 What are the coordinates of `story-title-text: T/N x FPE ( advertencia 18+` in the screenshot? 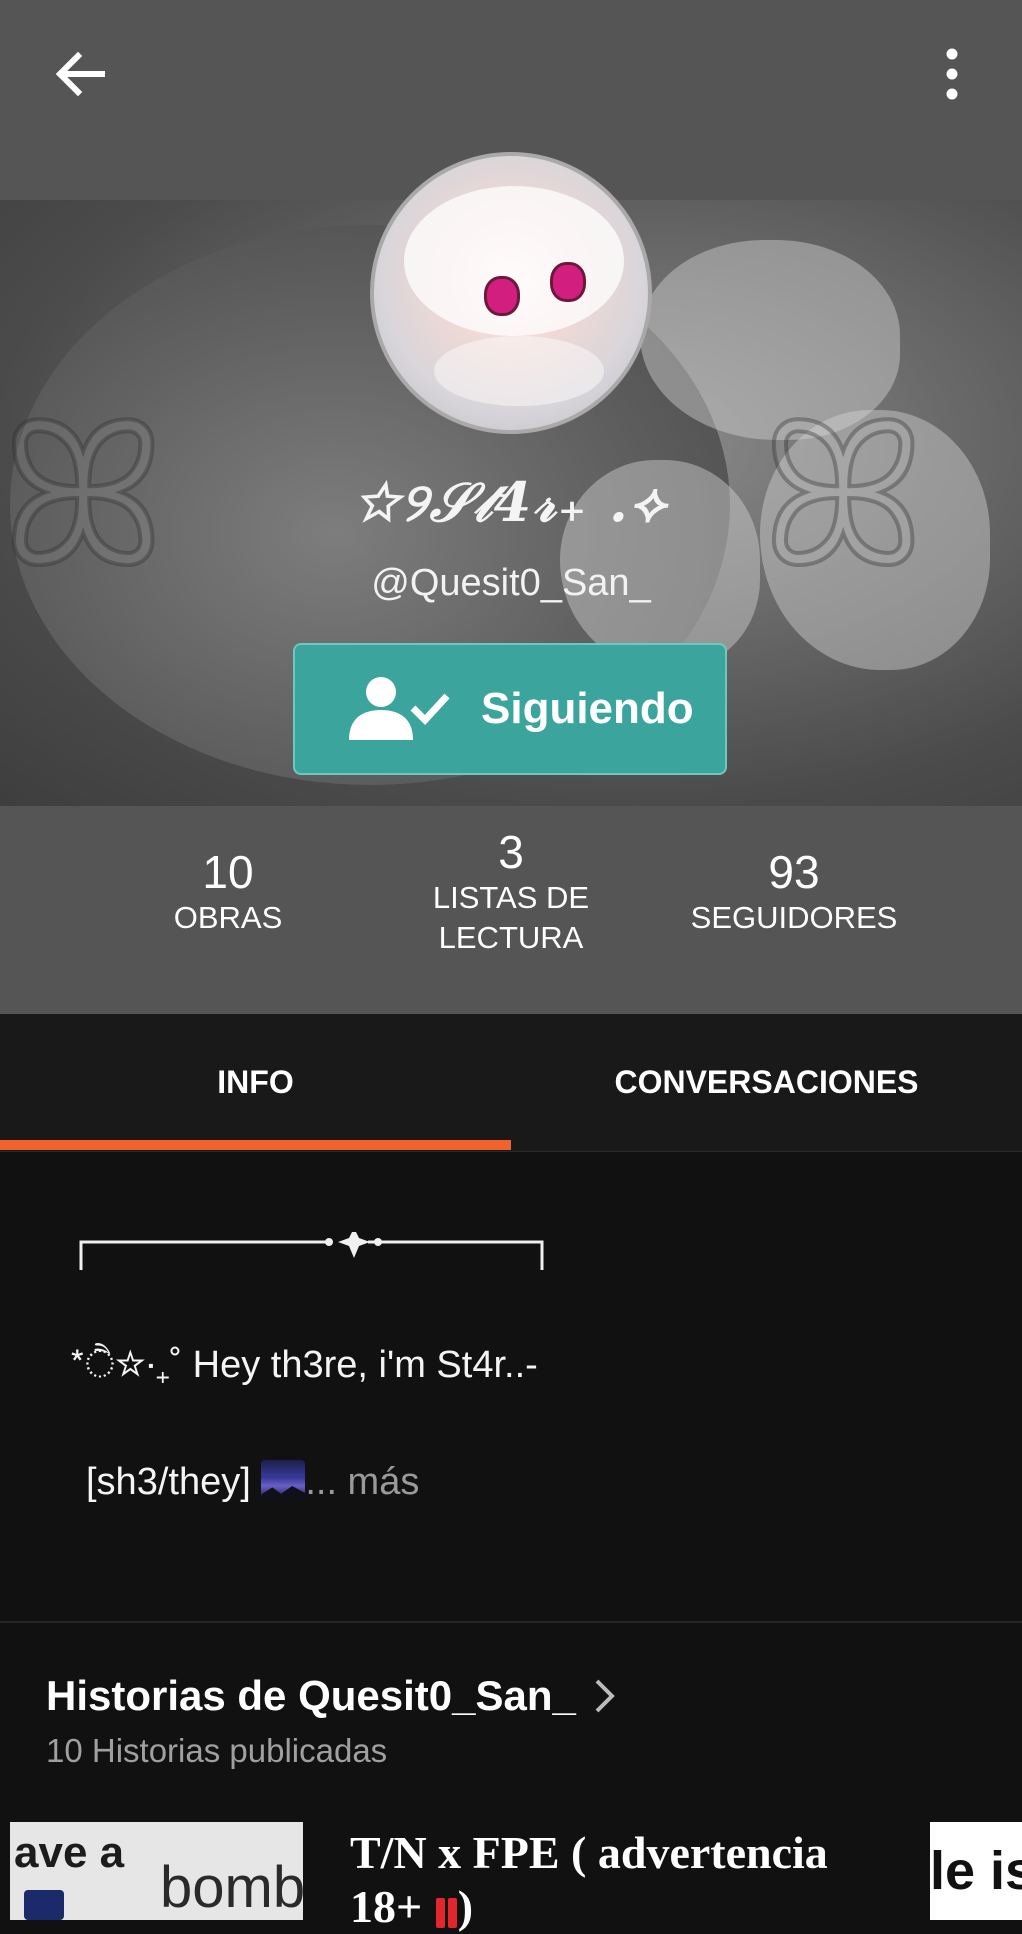 It's located at (589, 1879).